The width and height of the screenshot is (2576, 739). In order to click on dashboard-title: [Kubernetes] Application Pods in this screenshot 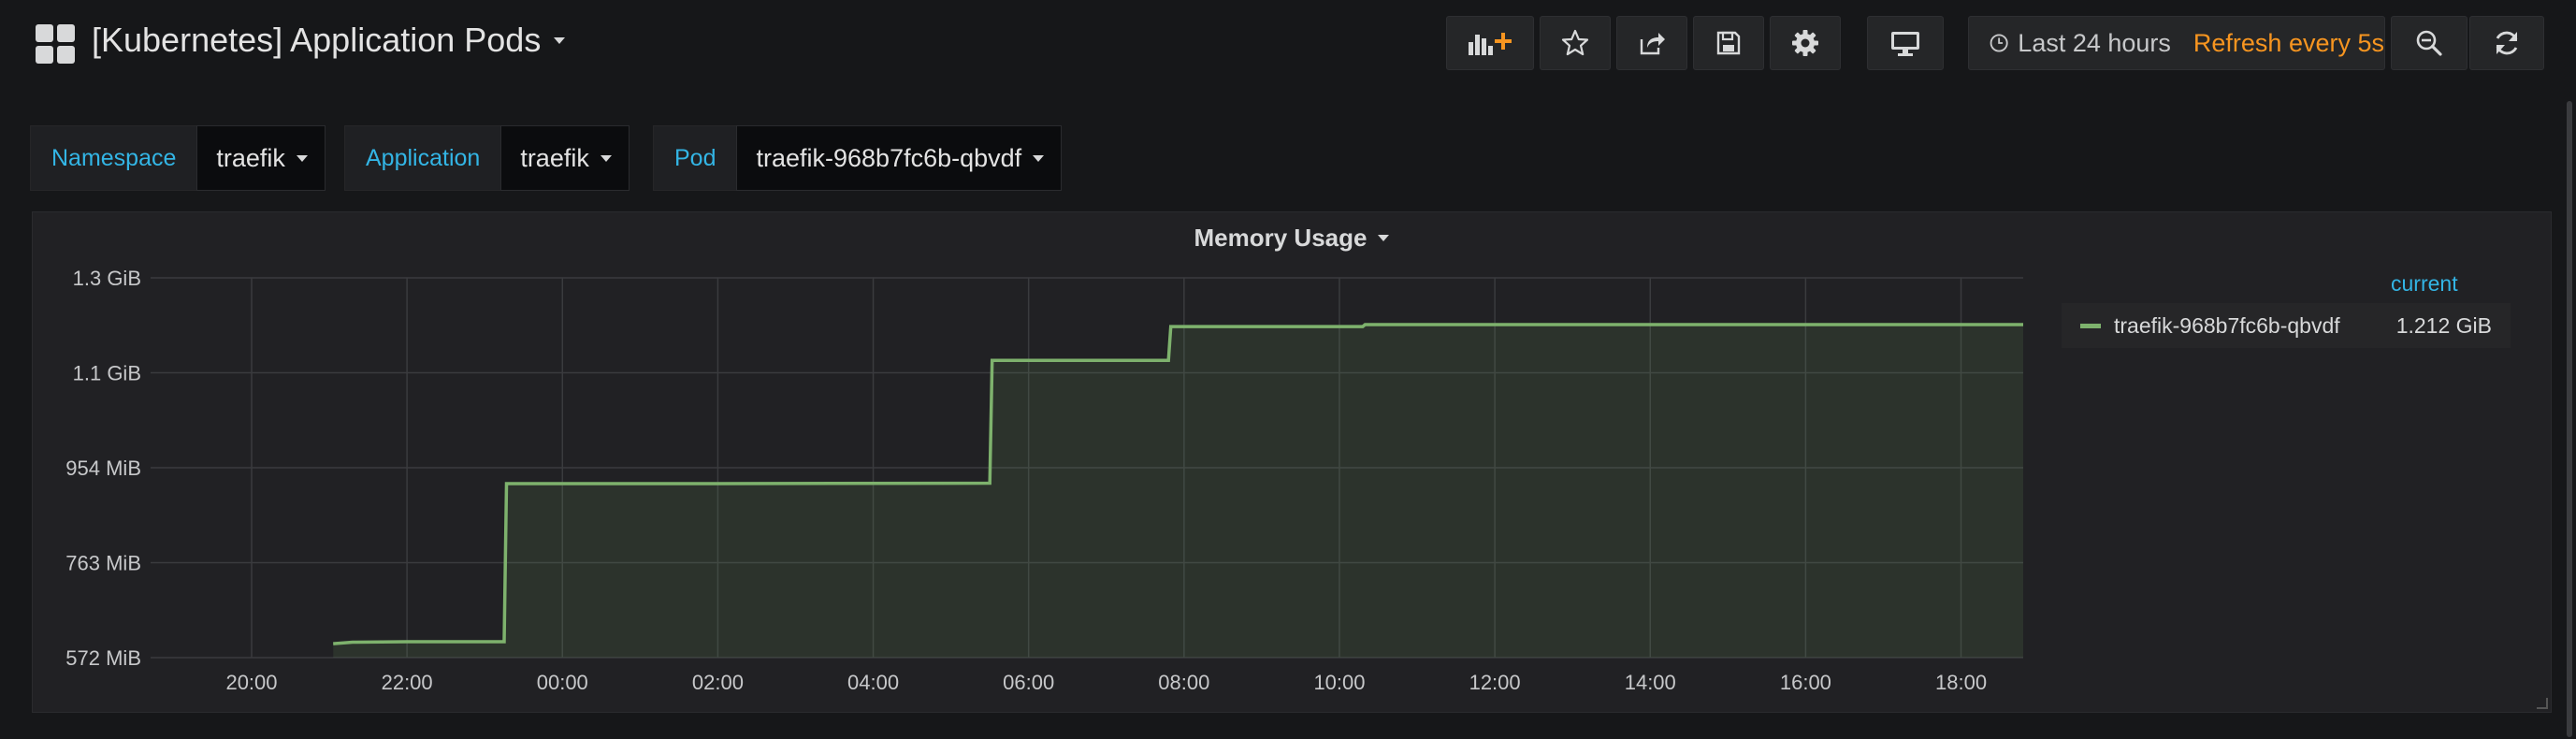, I will do `click(329, 40)`.